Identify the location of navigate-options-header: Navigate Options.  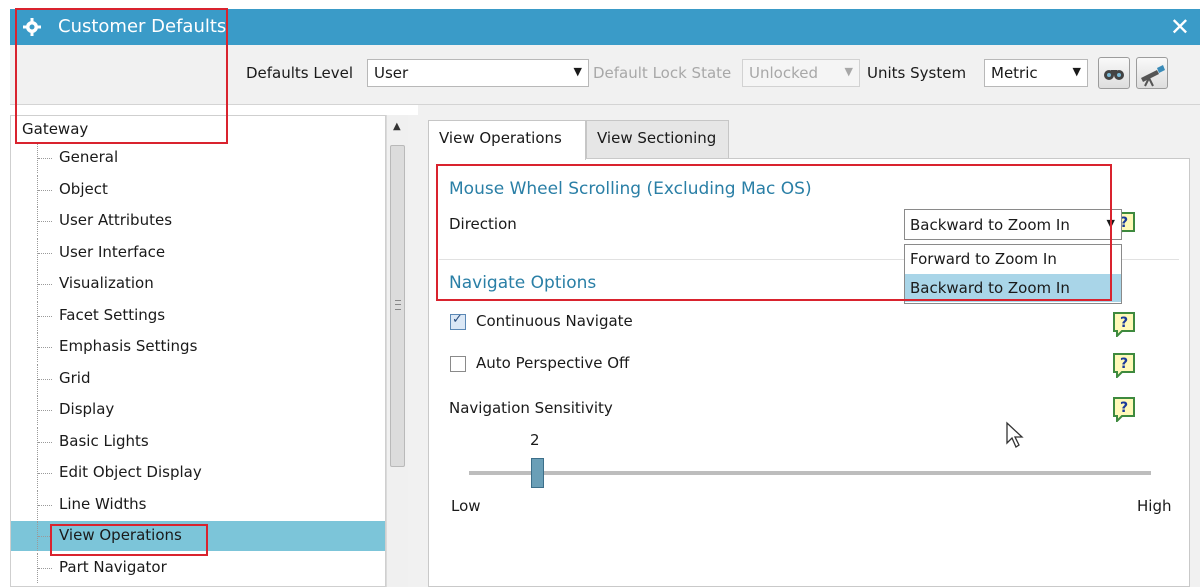
(523, 283).